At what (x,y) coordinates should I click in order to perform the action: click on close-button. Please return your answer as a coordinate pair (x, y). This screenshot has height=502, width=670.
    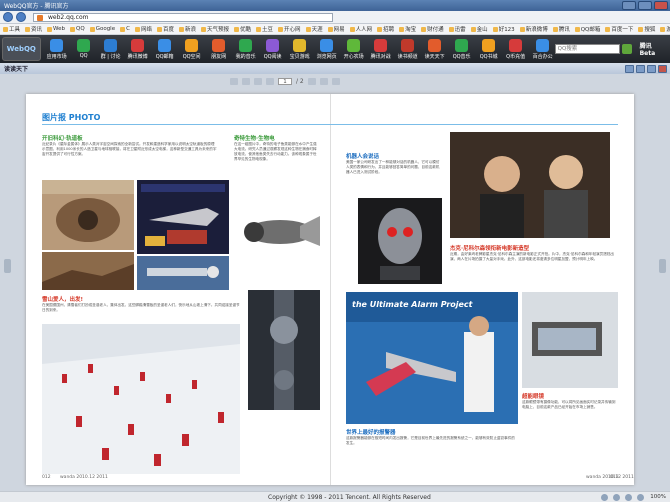
    Looking at the image, I should click on (661, 5).